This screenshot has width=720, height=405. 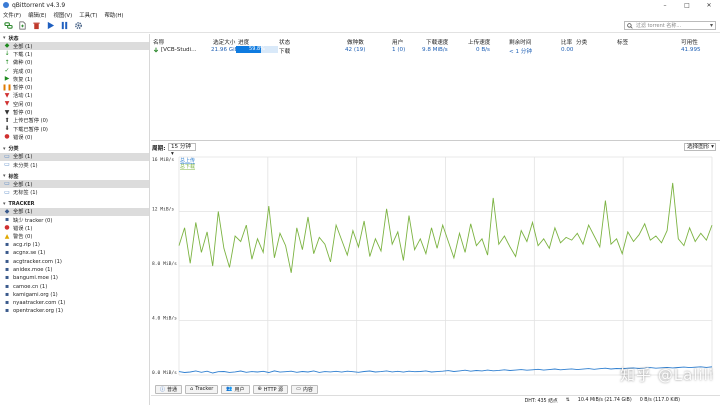 I want to click on pause-button, so click(x=64, y=25).